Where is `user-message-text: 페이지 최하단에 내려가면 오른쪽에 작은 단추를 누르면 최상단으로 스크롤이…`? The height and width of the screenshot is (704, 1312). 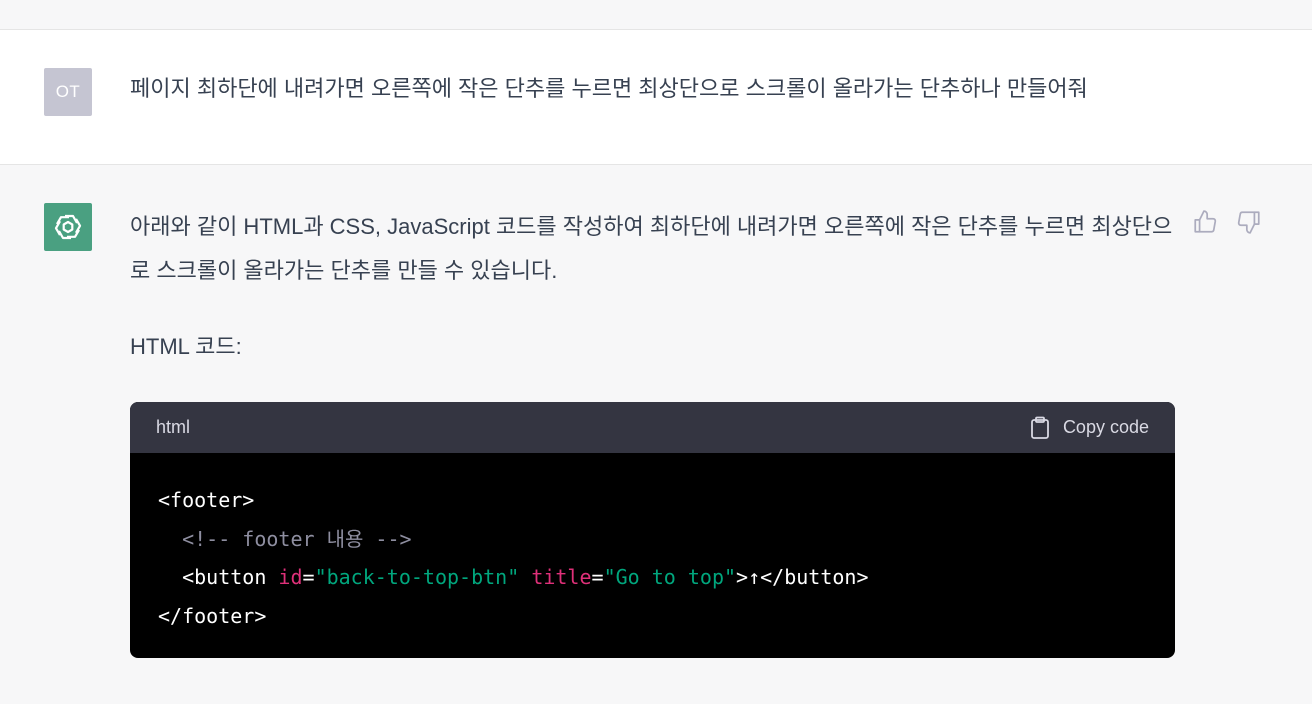
user-message-text: 페이지 최하단에 내려가면 오른쪽에 작은 단추를 누르면 최상단으로 스크롤이… is located at coordinates (609, 88).